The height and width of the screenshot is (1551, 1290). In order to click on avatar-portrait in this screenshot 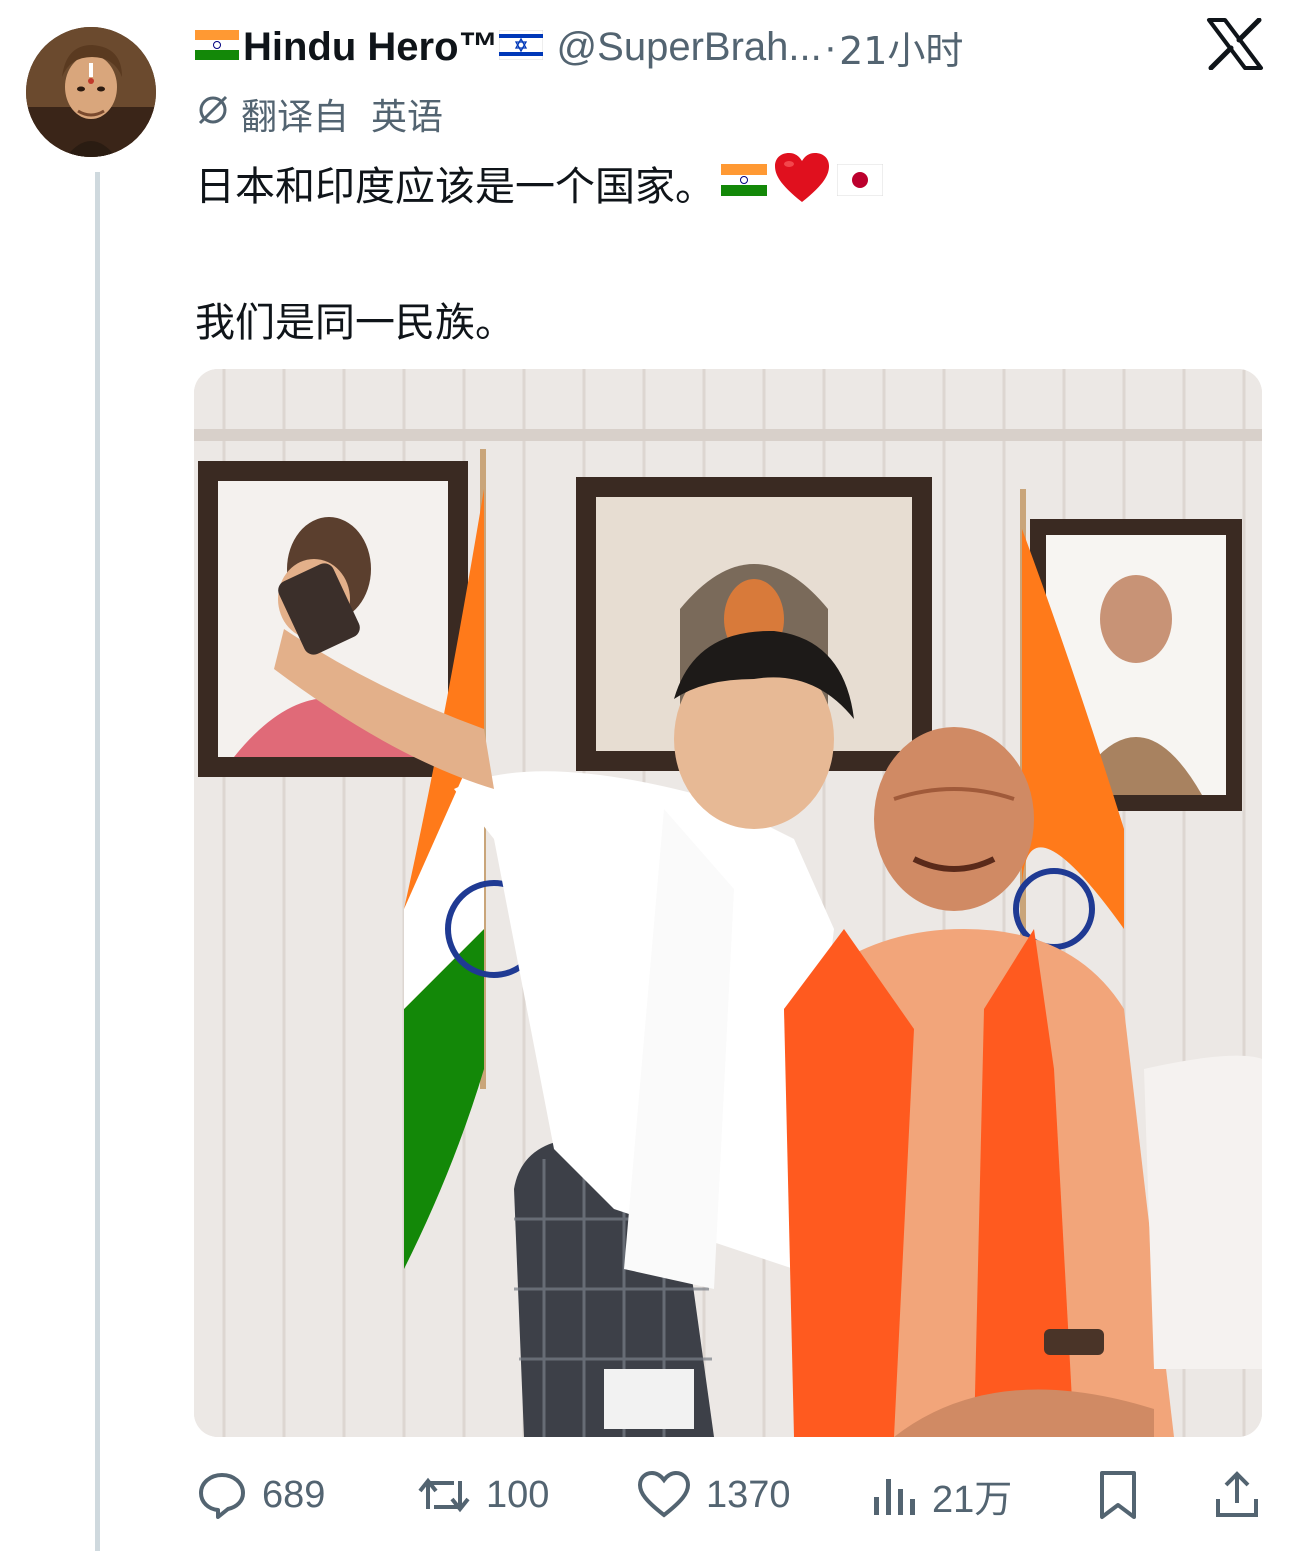, I will do `click(91, 92)`.